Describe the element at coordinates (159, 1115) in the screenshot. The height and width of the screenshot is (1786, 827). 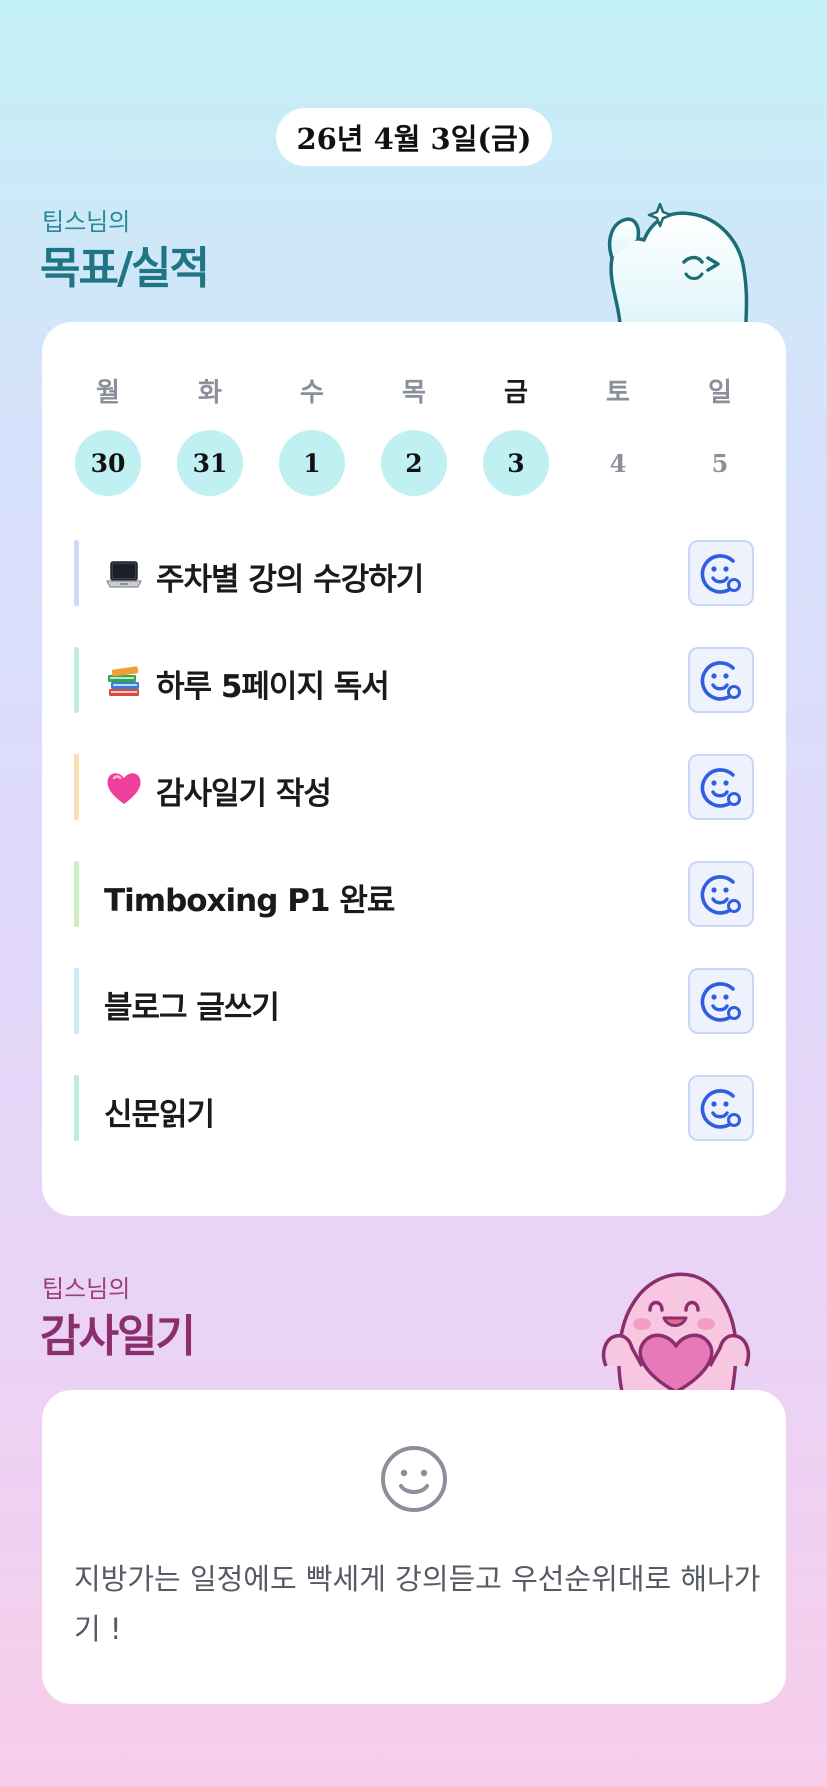
I see `goal-label: 신문읽기` at that location.